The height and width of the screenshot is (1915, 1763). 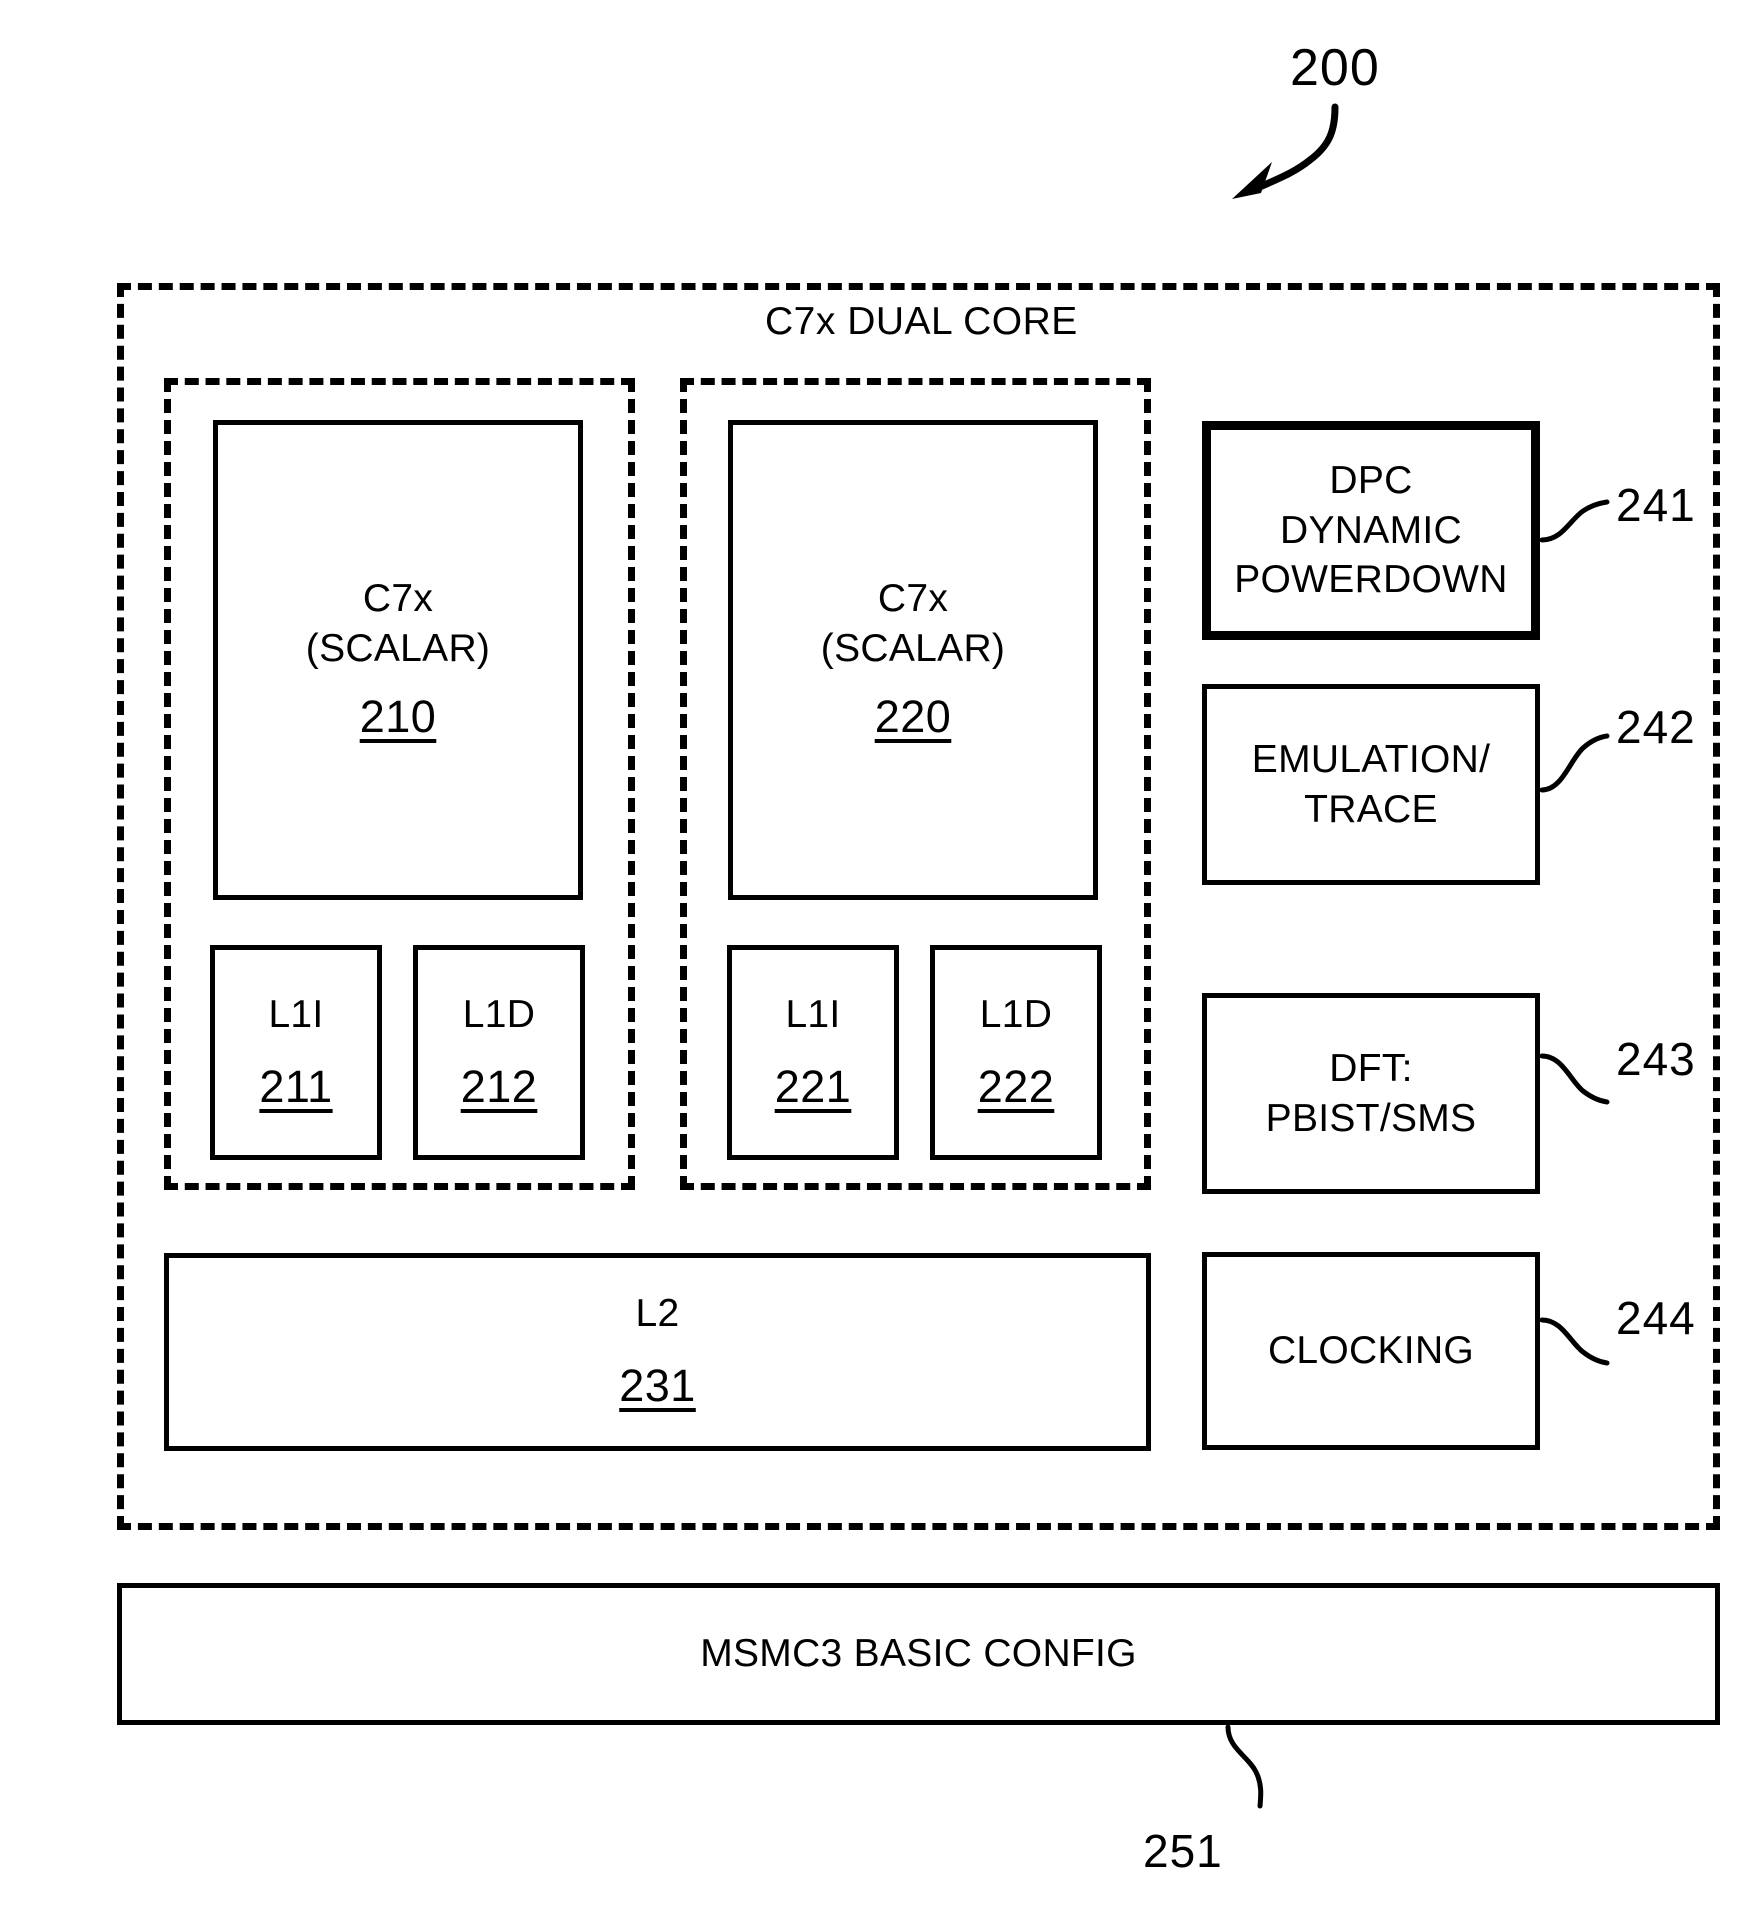 What do you see at coordinates (1656, 1318) in the screenshot?
I see `callout-244: 244` at bounding box center [1656, 1318].